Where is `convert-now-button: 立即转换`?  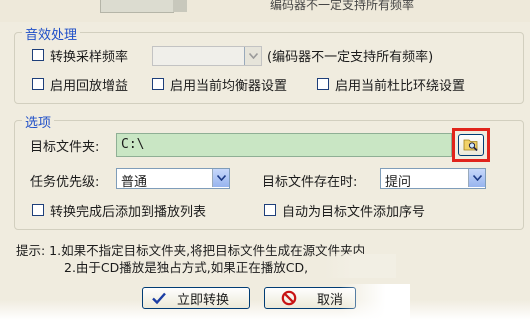 convert-now-button: 立即转换 is located at coordinates (196, 298).